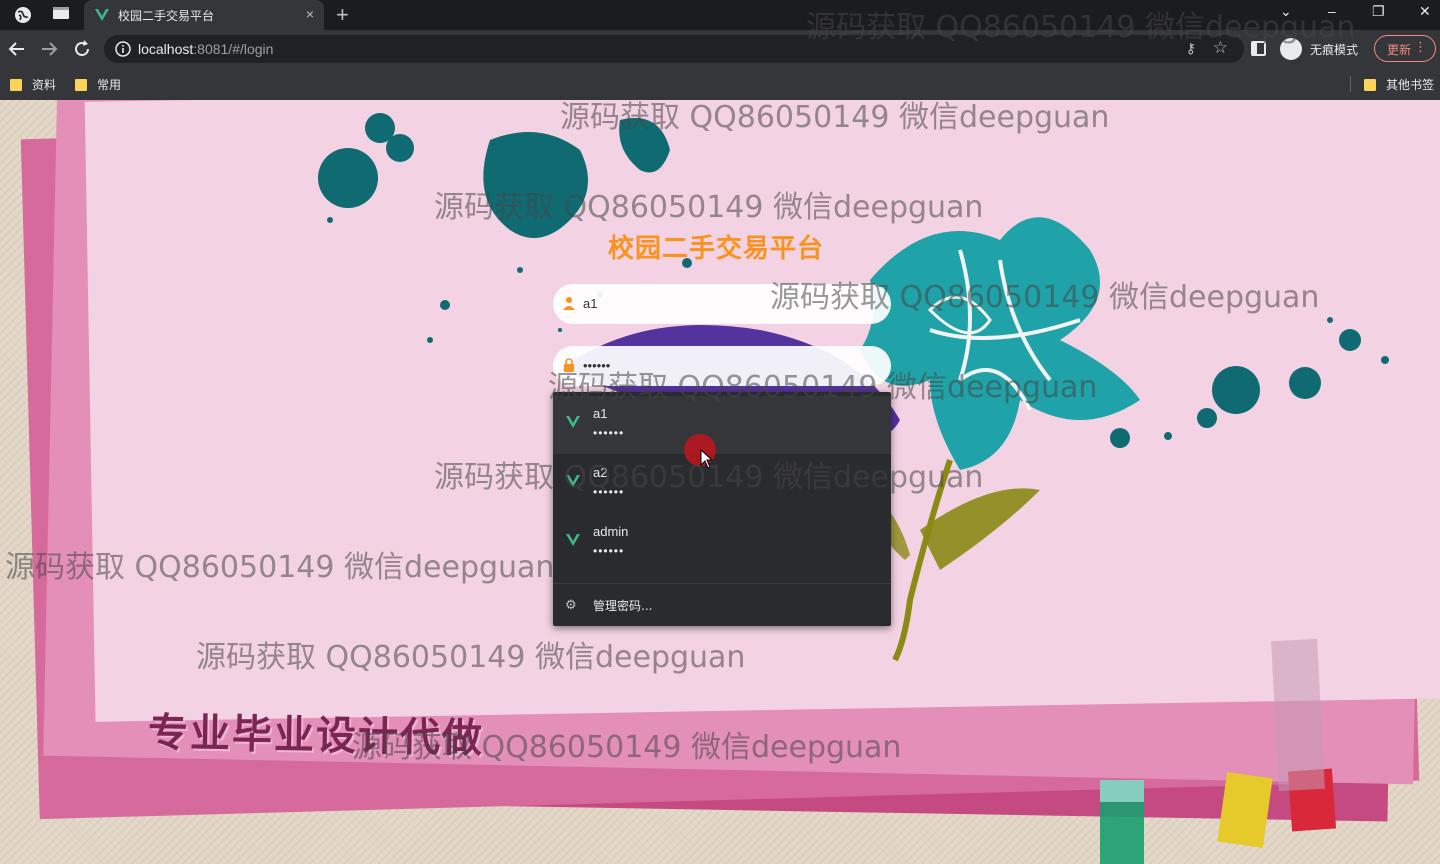 This screenshot has width=1440, height=864. Describe the element at coordinates (1332, 11) in the screenshot. I see `minimize-button: –` at that location.